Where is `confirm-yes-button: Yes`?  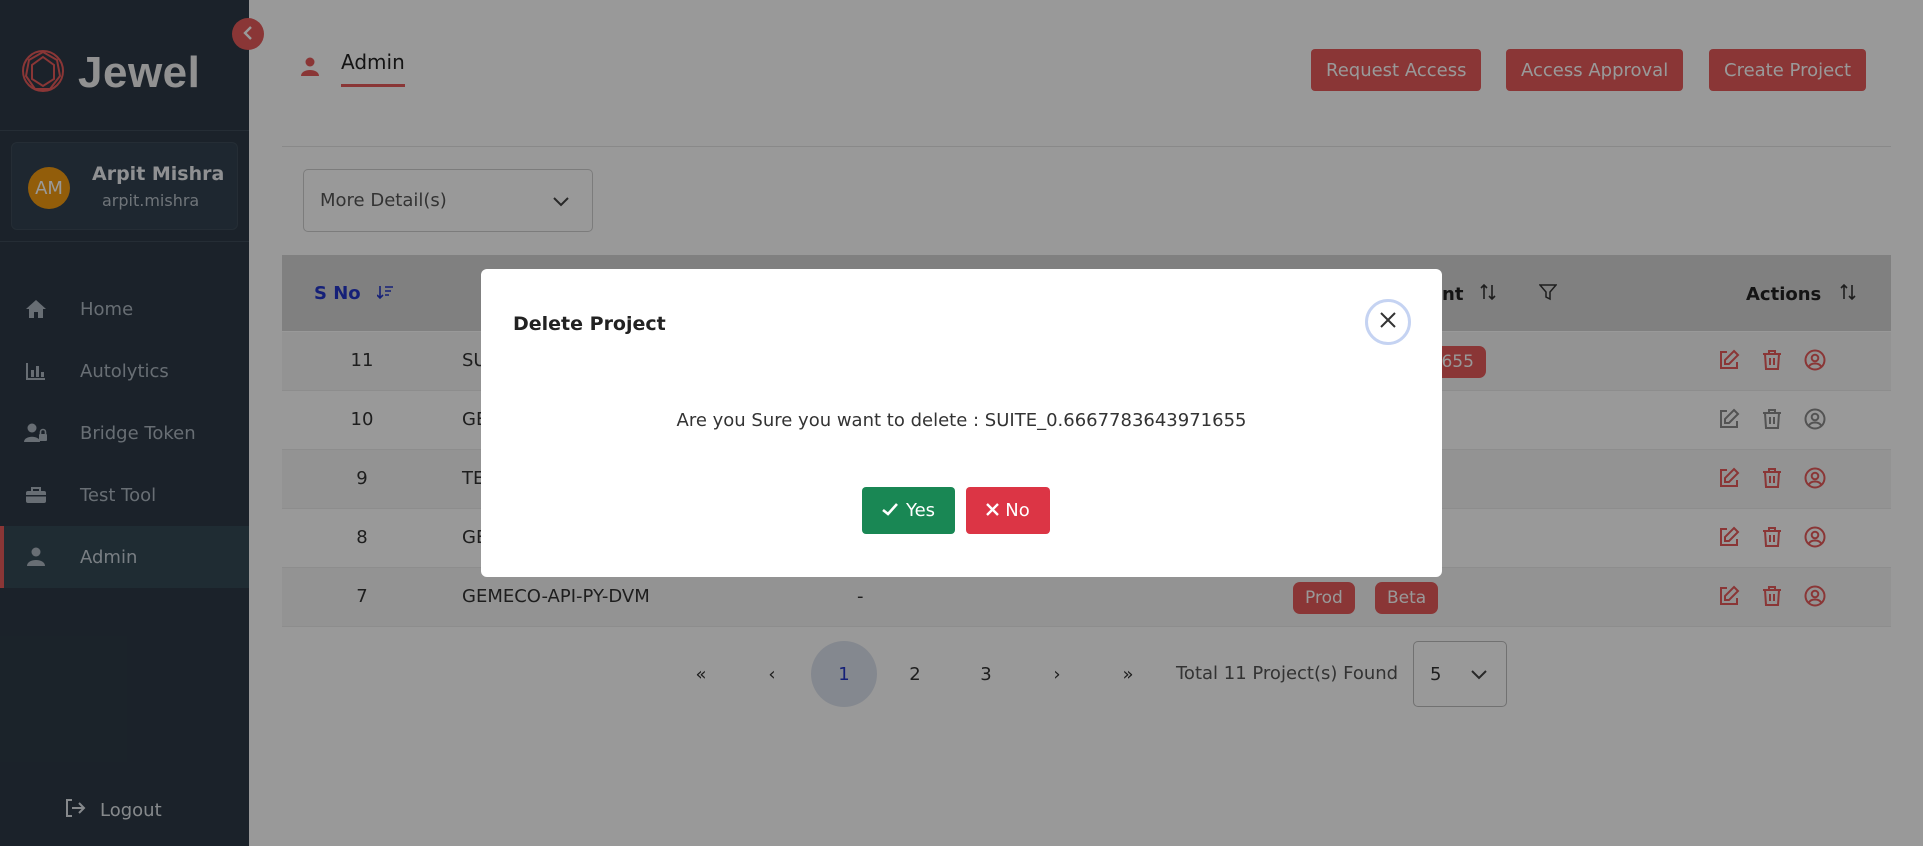
confirm-yes-button: Yes is located at coordinates (908, 510).